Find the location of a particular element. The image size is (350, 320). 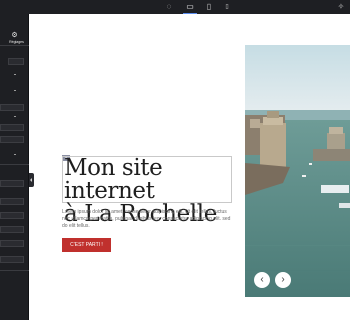

mobile-icon: ▯ is located at coordinates (227, 7).